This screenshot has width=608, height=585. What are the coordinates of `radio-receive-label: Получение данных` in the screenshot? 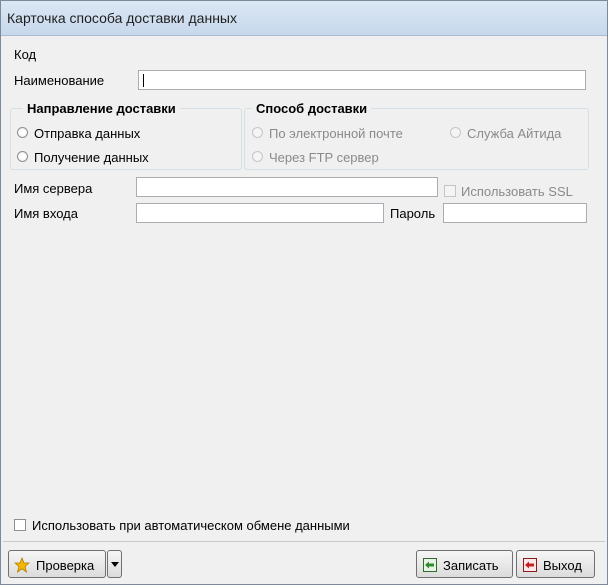 It's located at (91, 157).